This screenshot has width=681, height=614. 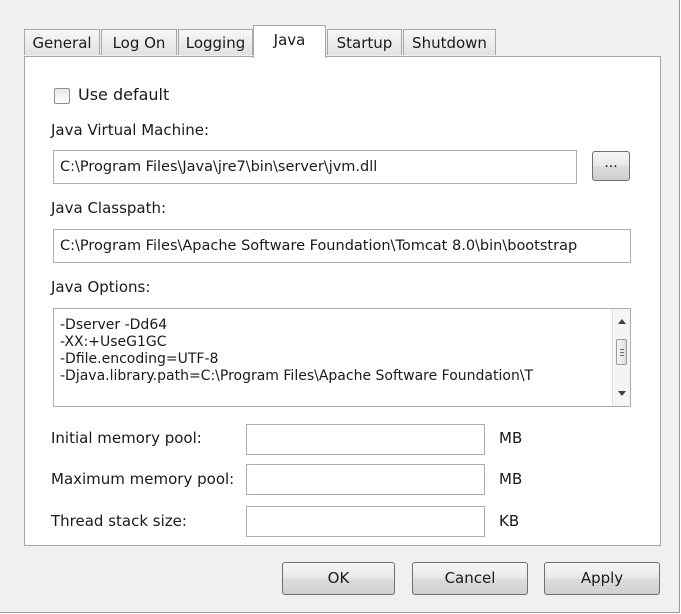 I want to click on use-default-checkbox, so click(x=62, y=96).